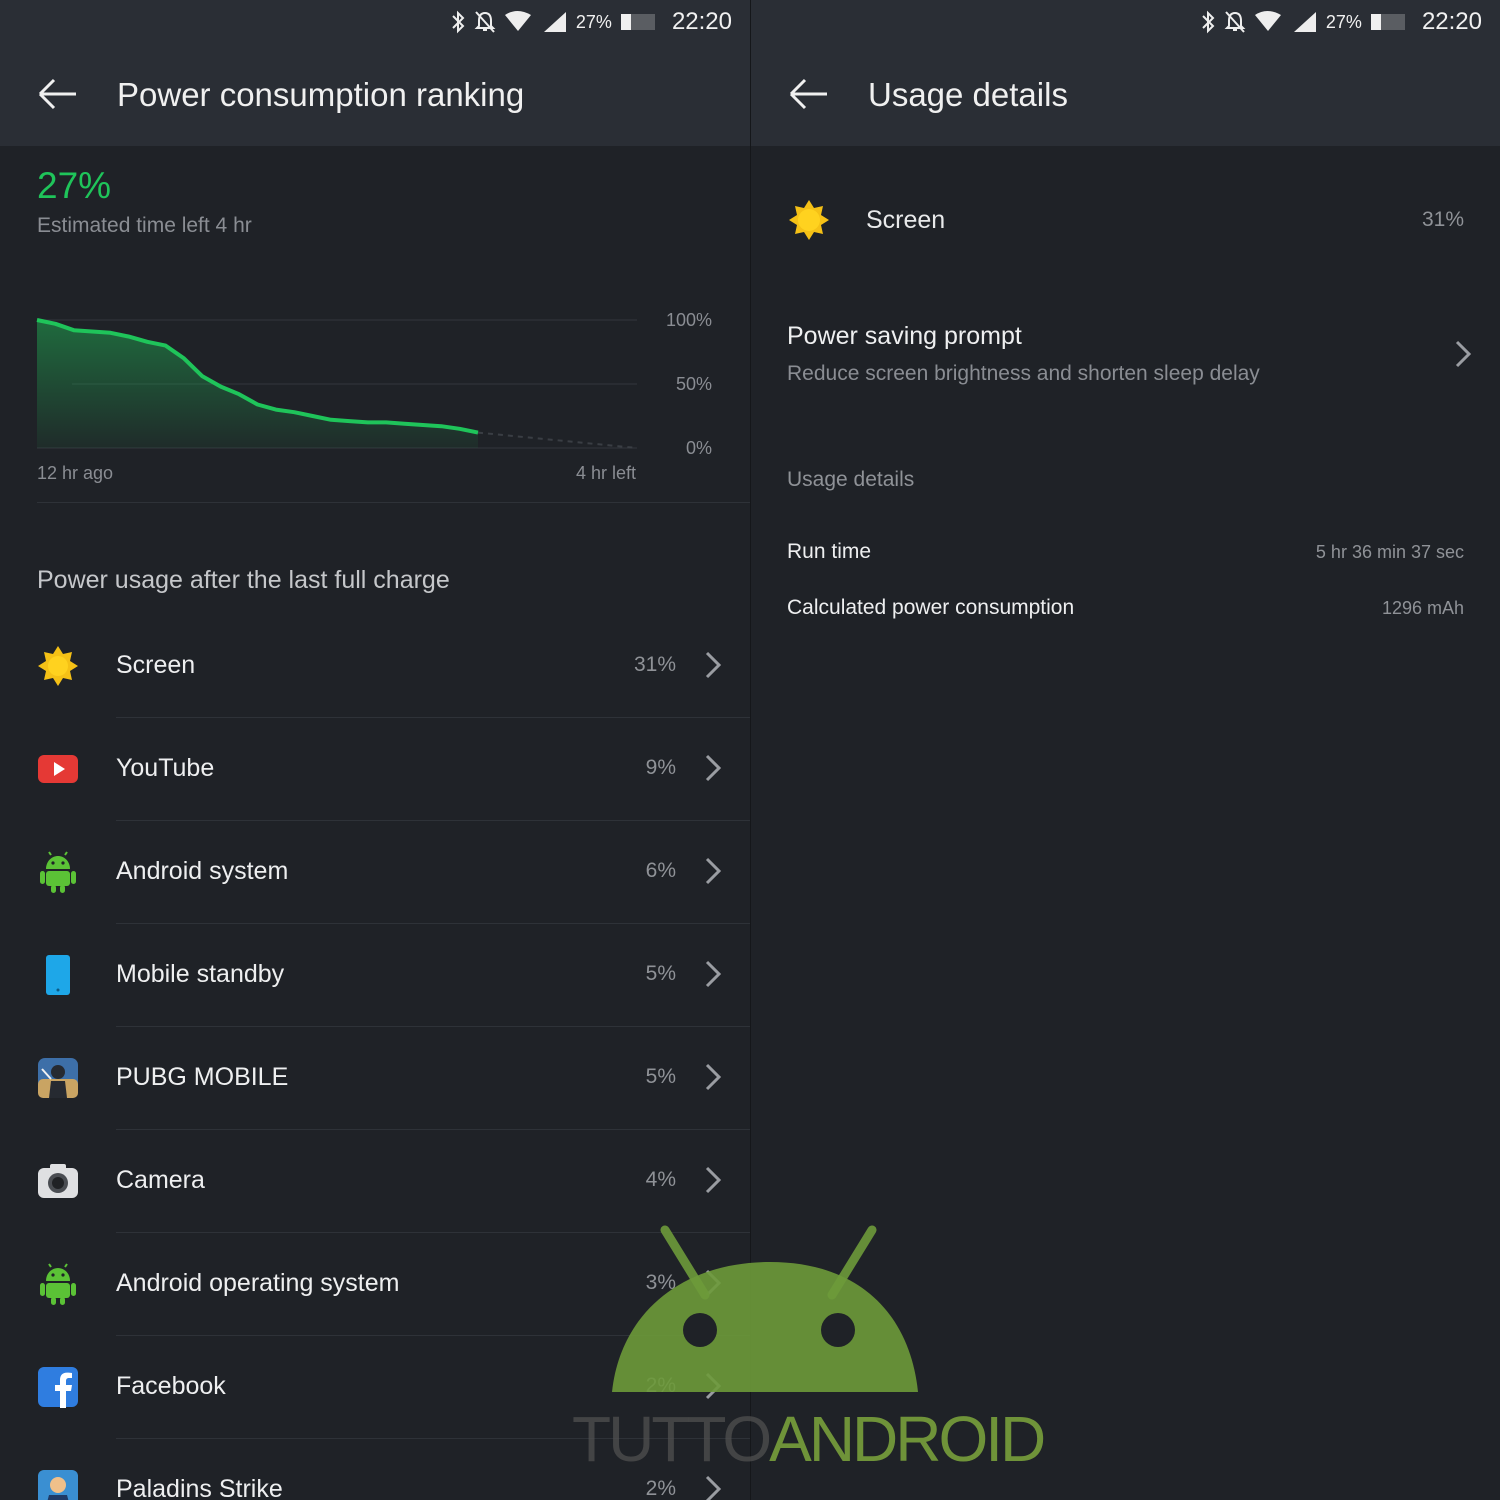 The image size is (1500, 1500). I want to click on detail-value: 5 hr 36 min 37 sec, so click(1389, 552).